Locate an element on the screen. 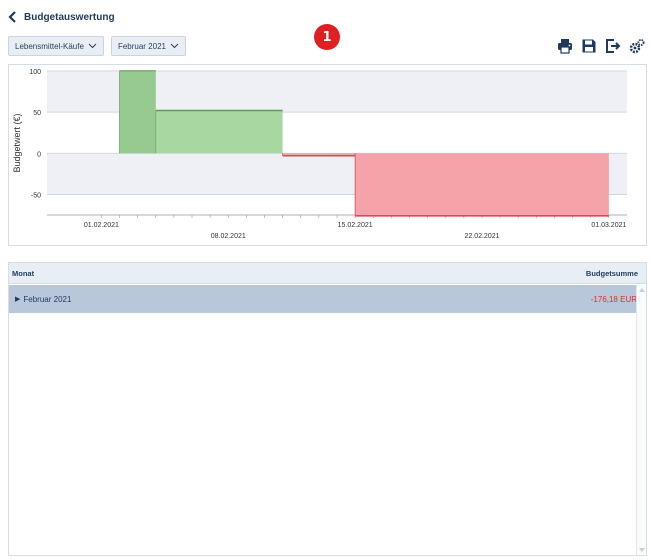 Image resolution: width=652 pixels, height=560 pixels. y-tick-label: 100 is located at coordinates (35, 72).